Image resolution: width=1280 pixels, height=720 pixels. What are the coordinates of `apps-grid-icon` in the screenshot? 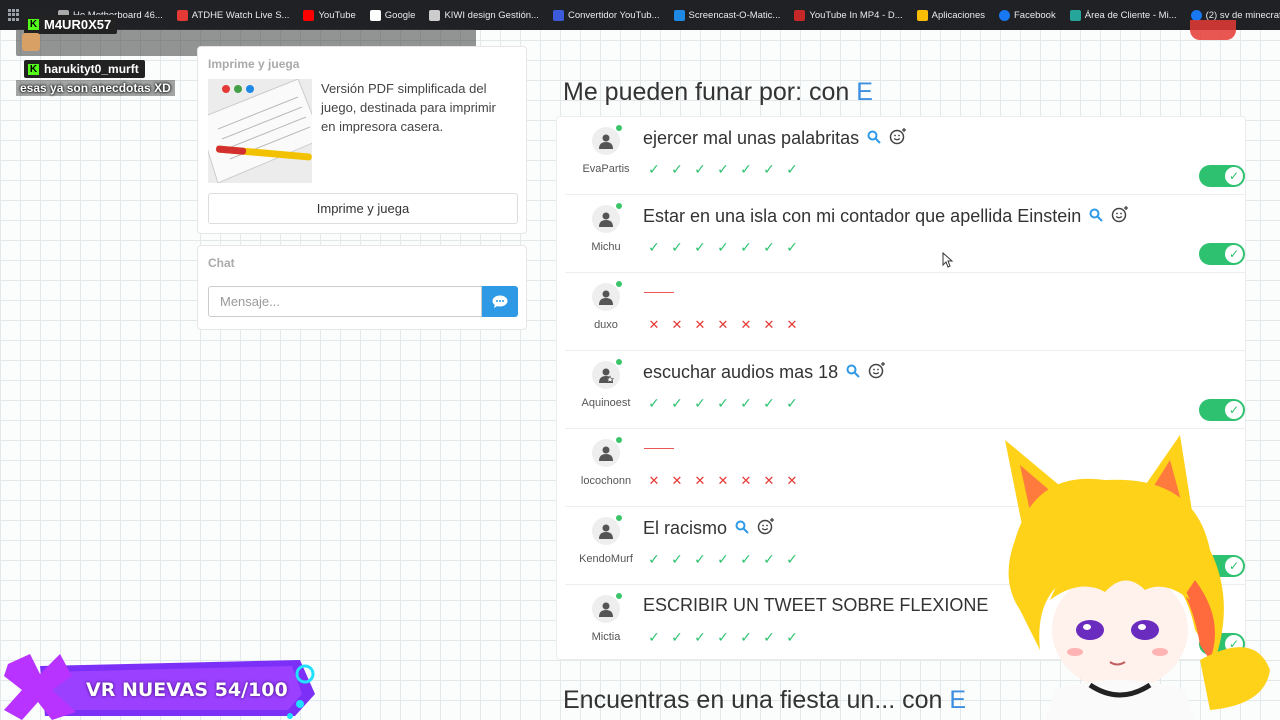 It's located at (13, 15).